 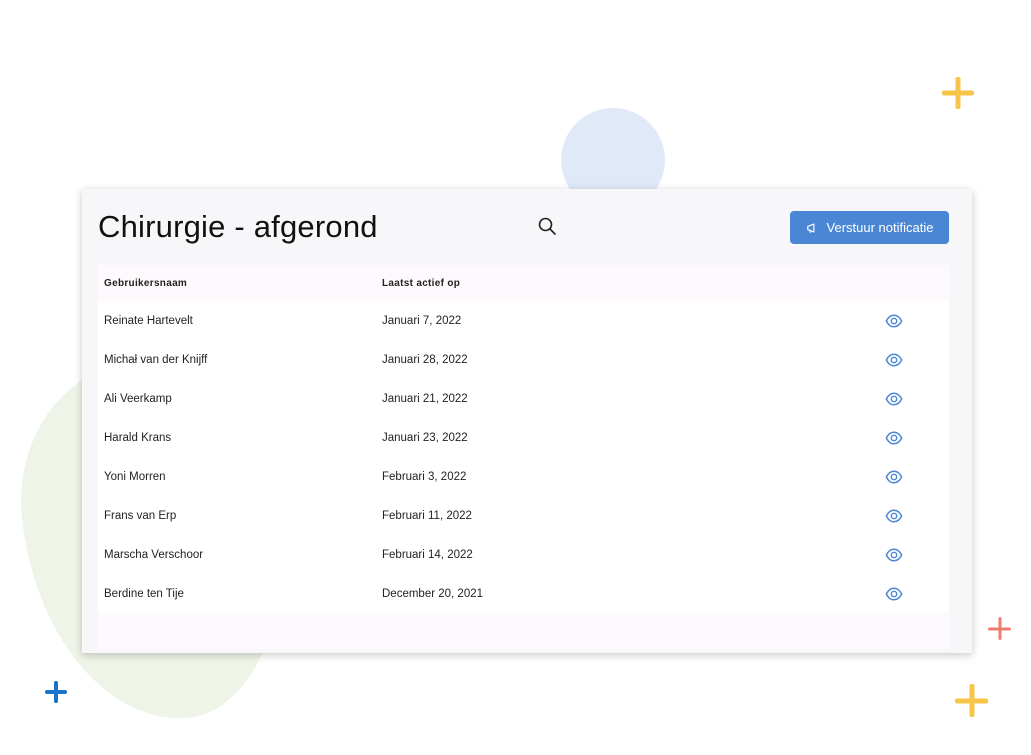 What do you see at coordinates (523, 476) in the screenshot?
I see `table-row: Yoni Morren Februari 3, 2022` at bounding box center [523, 476].